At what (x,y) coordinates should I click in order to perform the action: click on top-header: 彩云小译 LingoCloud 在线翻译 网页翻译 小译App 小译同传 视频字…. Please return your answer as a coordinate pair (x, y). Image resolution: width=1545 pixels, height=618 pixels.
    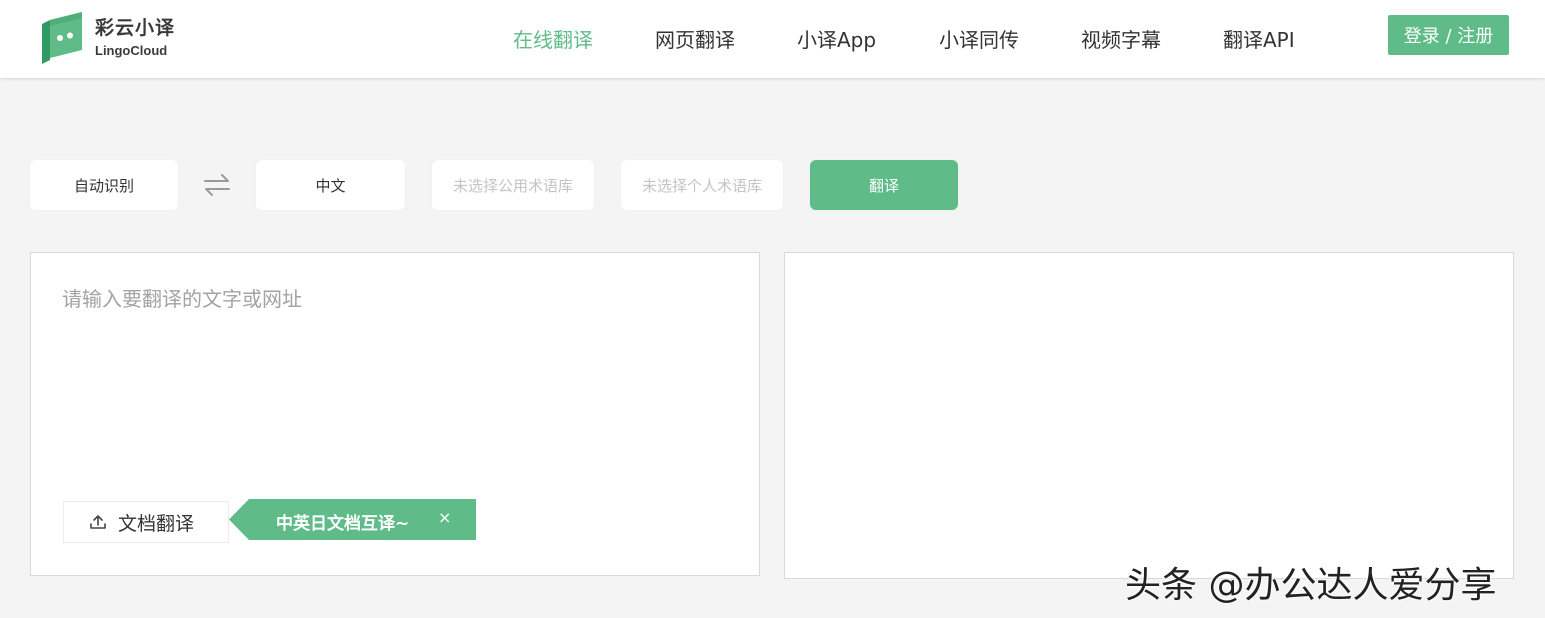
    Looking at the image, I should click on (772, 39).